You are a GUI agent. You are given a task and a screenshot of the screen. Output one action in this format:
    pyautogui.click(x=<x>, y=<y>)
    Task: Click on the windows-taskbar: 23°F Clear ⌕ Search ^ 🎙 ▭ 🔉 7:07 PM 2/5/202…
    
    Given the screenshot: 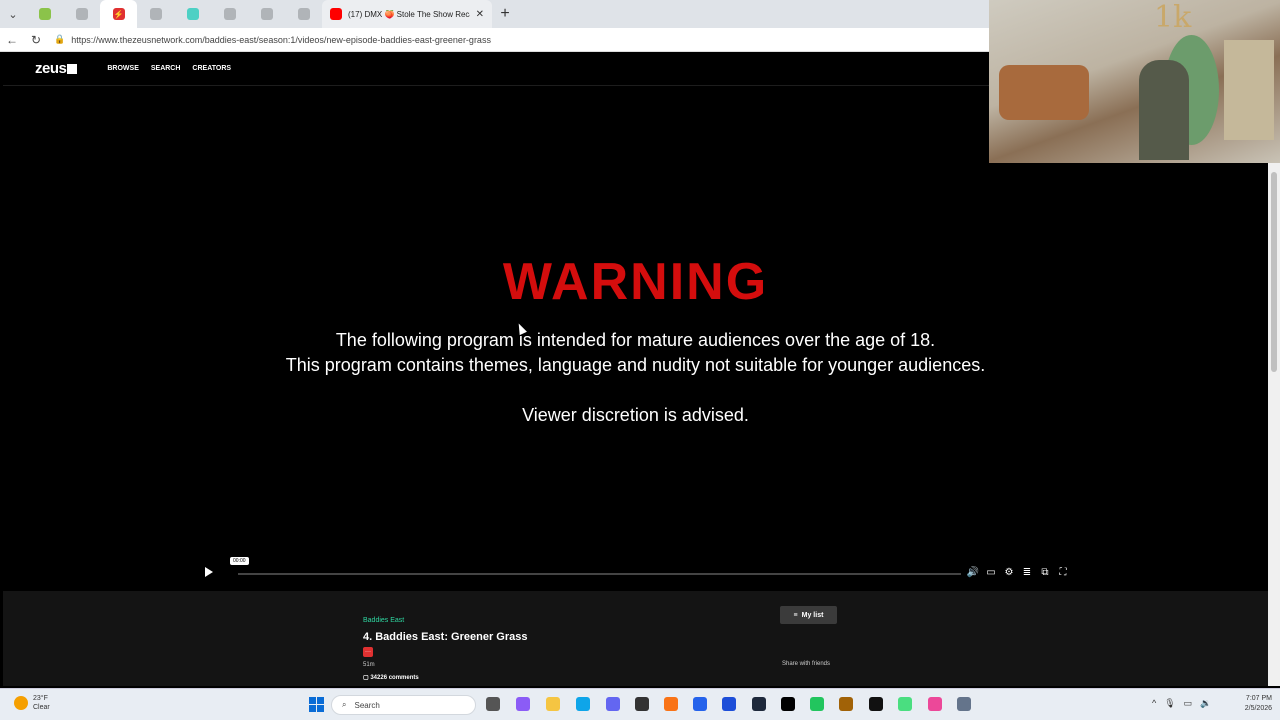 What is the action you would take?
    pyautogui.click(x=640, y=704)
    